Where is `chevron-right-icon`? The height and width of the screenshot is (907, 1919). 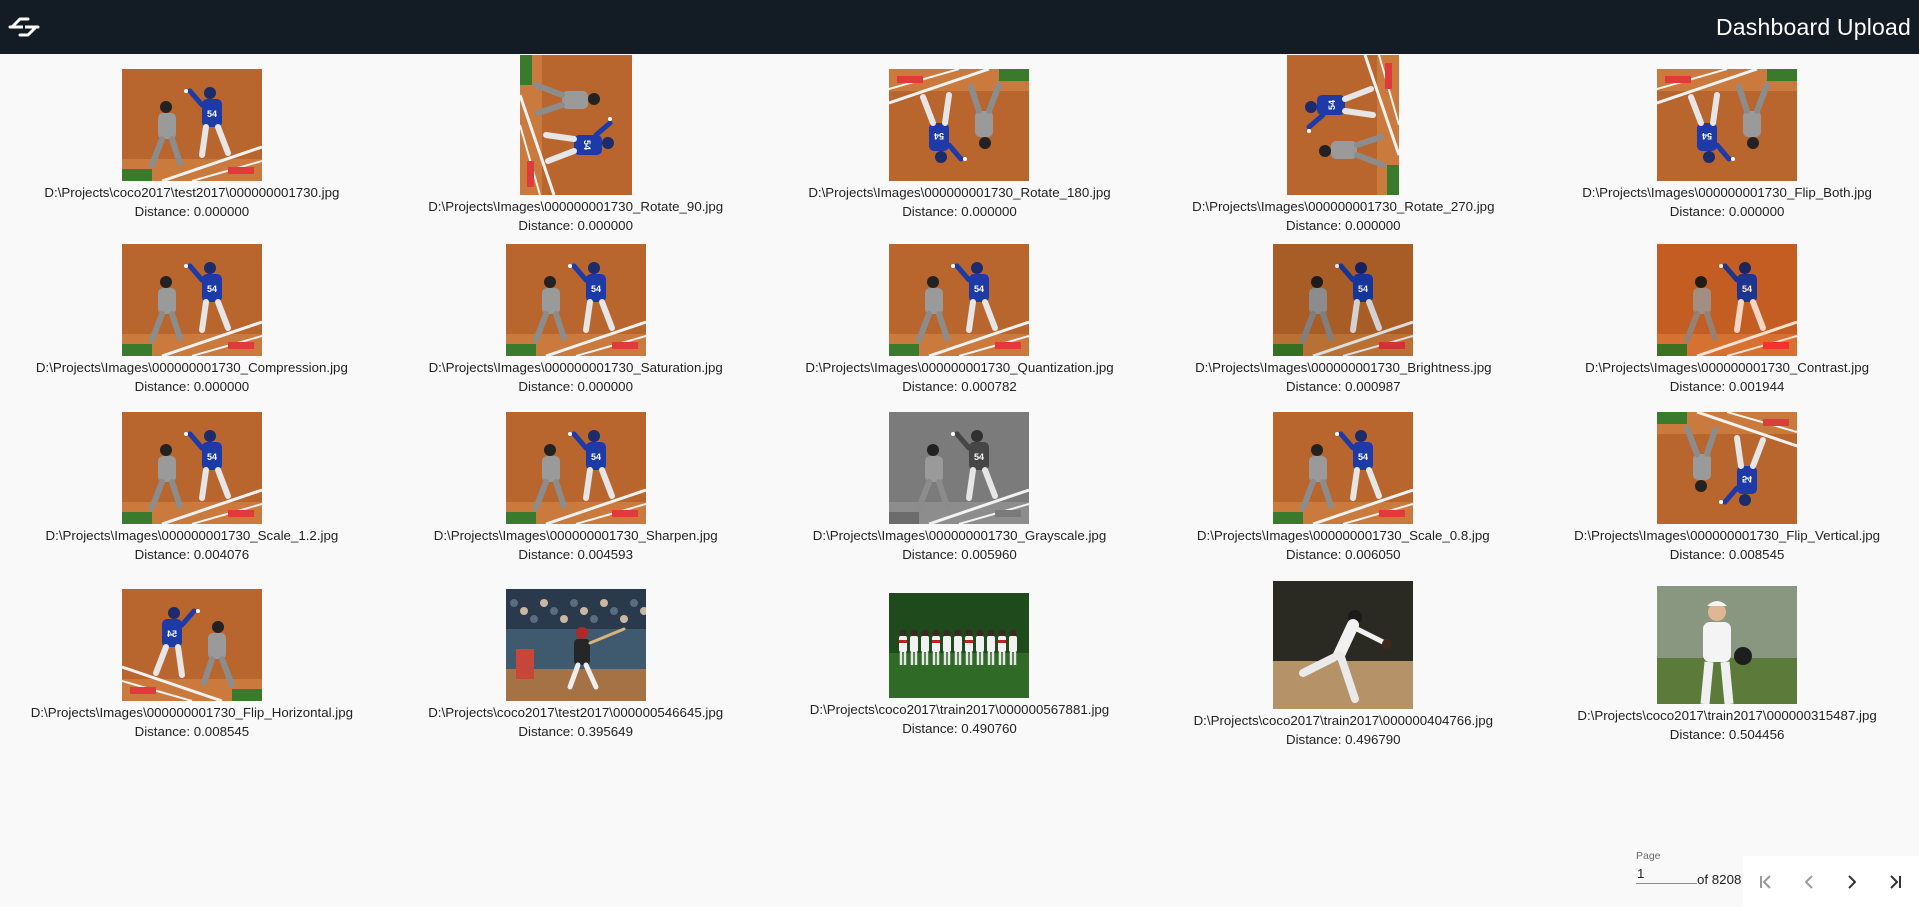
chevron-right-icon is located at coordinates (1852, 881).